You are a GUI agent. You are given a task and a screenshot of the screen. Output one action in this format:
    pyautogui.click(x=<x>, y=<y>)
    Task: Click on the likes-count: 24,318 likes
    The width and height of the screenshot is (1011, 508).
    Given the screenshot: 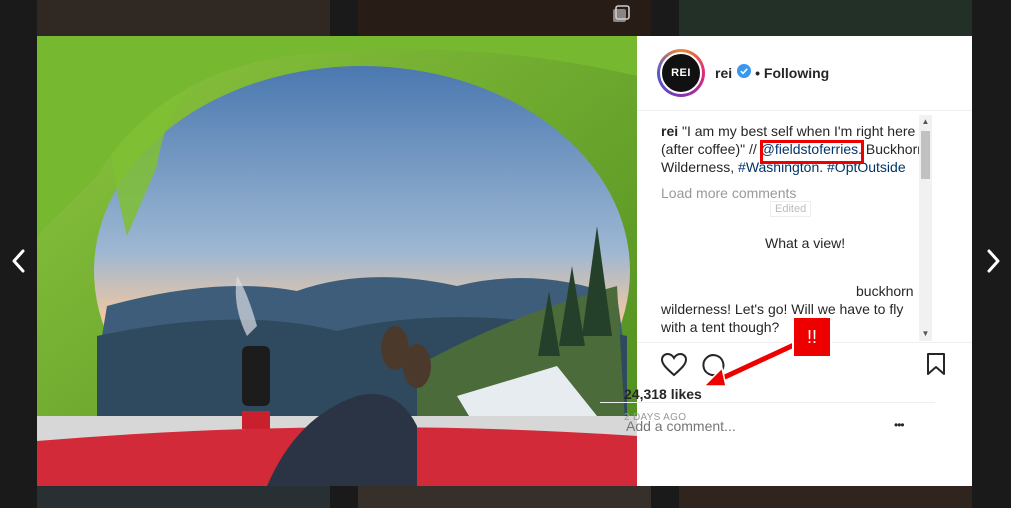 What is the action you would take?
    pyautogui.click(x=663, y=394)
    